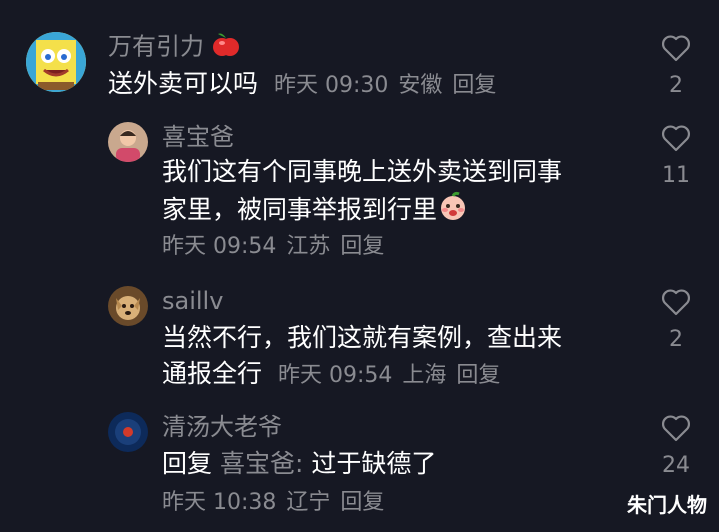 The image size is (719, 532). Describe the element at coordinates (362, 171) in the screenshot. I see `comment-text-line: 我们这有个同事晚上送外卖送到同事` at that location.